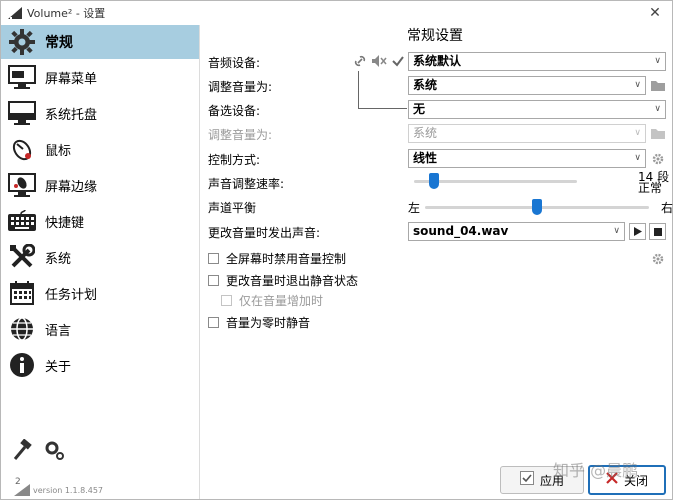 The height and width of the screenshot is (500, 673). Describe the element at coordinates (527, 85) in the screenshot. I see `adjust-volume-select: 系统 ∨` at that location.